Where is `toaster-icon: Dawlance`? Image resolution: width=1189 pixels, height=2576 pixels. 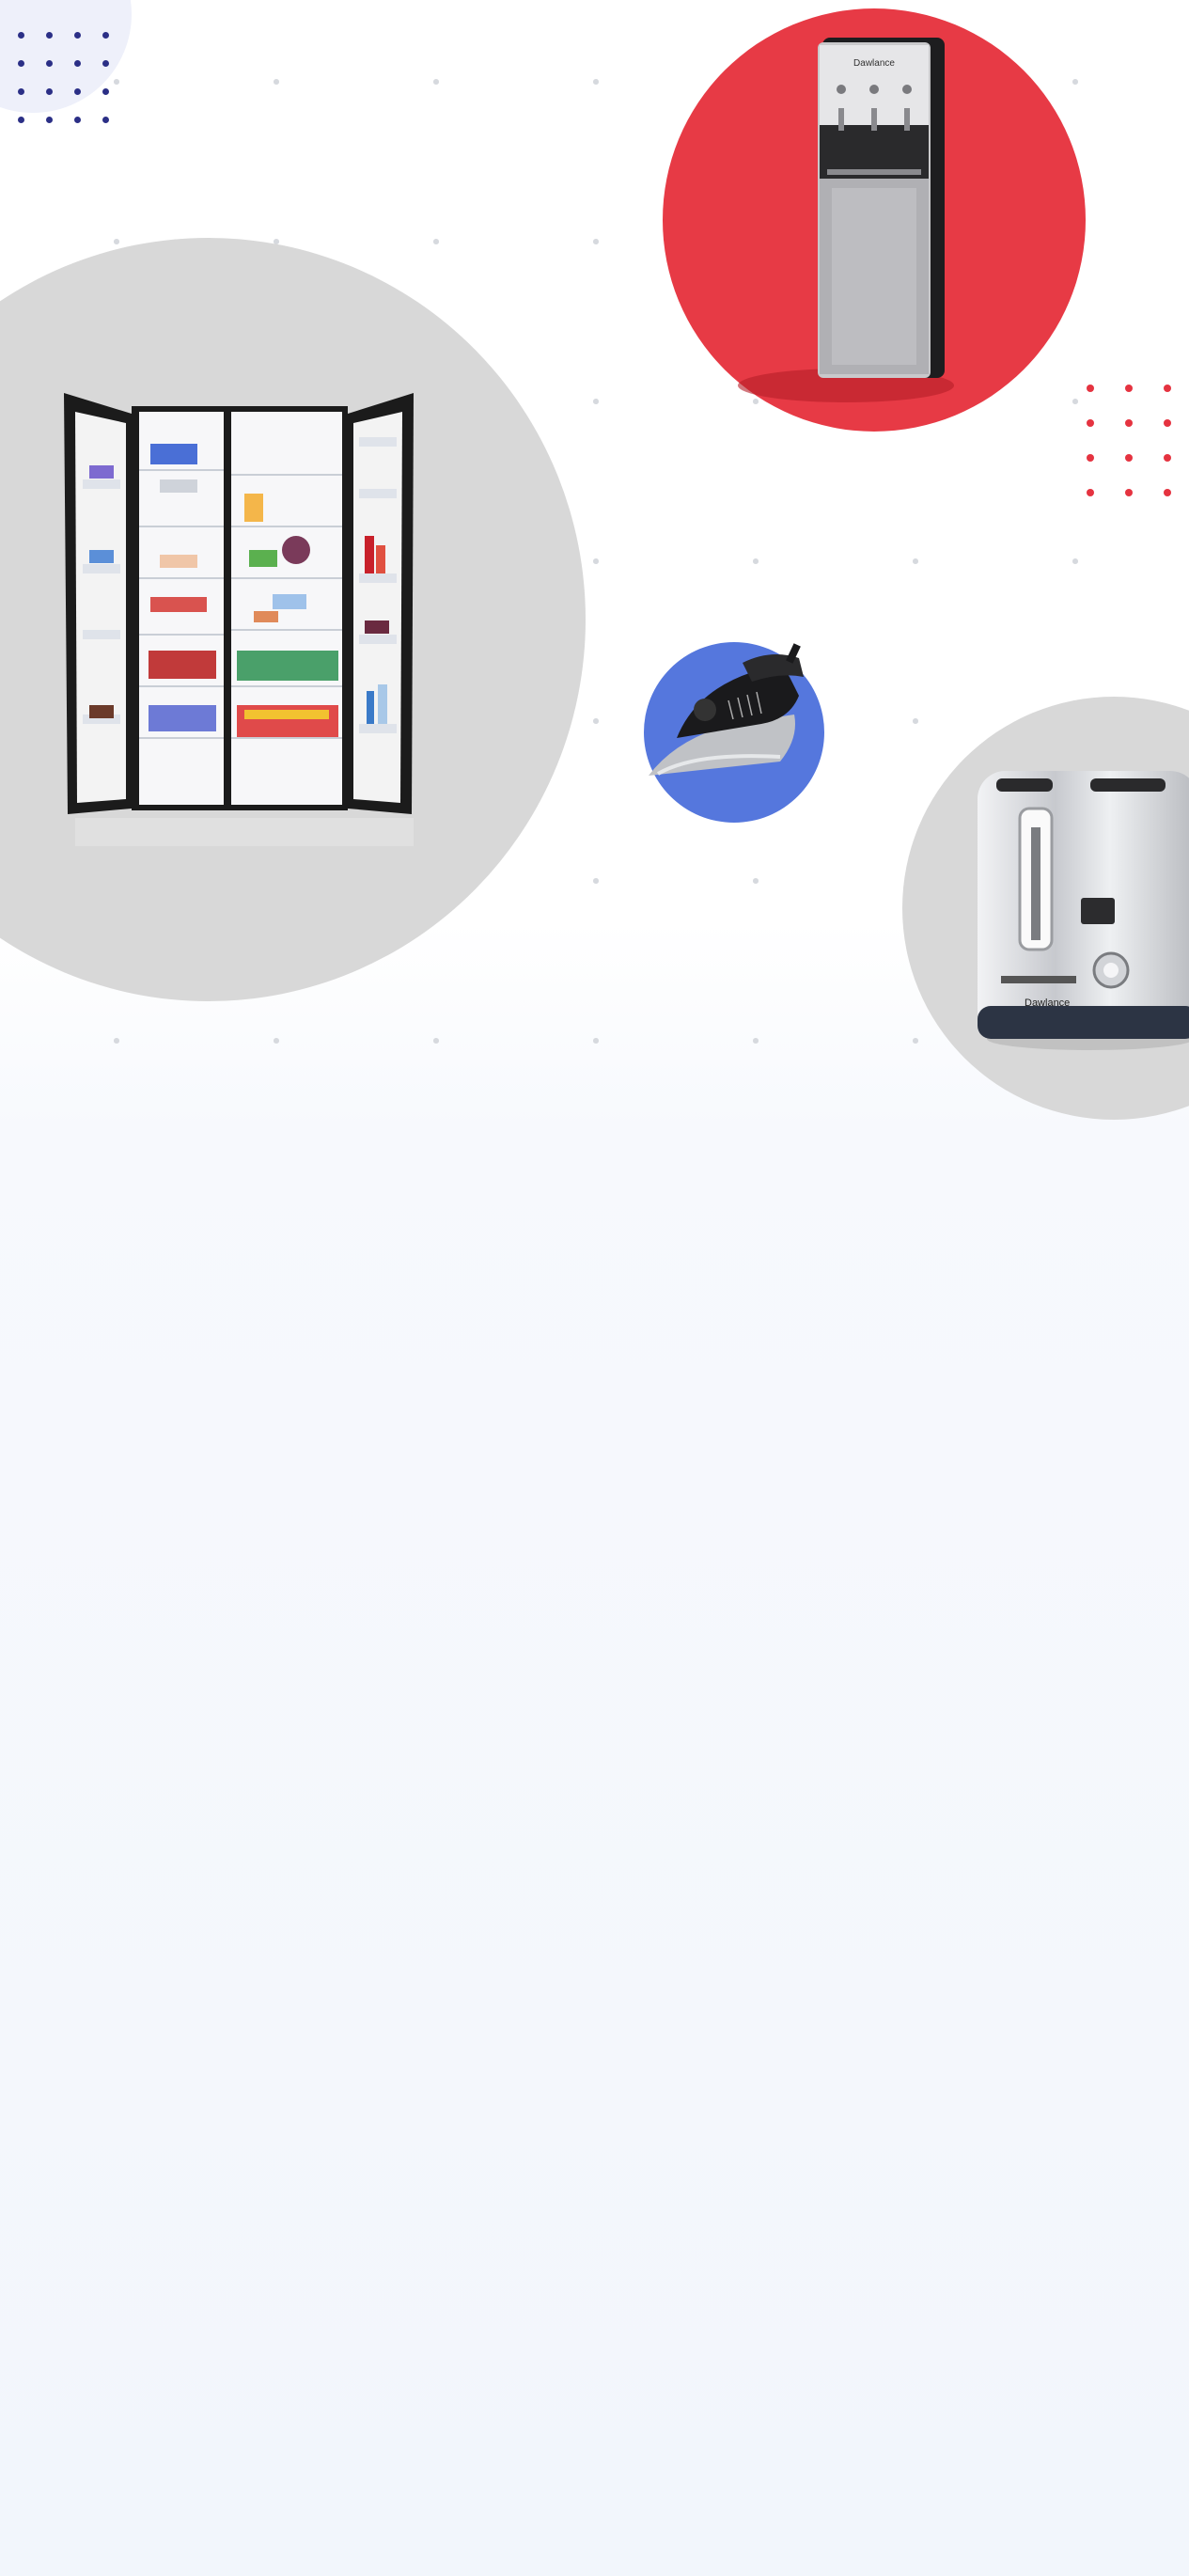
toaster-icon: Dawlance is located at coordinates (1083, 911).